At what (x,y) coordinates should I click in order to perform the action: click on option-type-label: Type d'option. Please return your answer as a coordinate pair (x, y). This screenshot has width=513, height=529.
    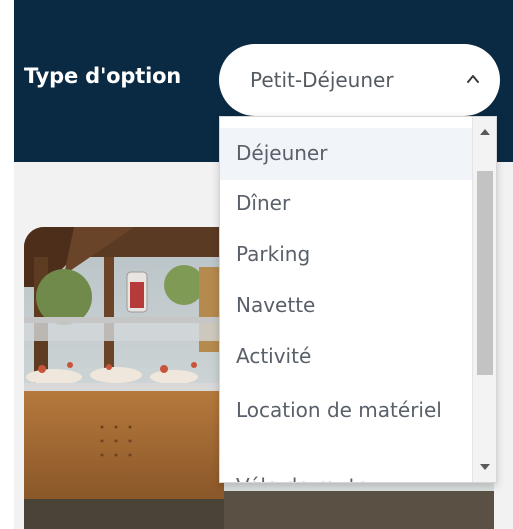
    Looking at the image, I should click on (103, 76).